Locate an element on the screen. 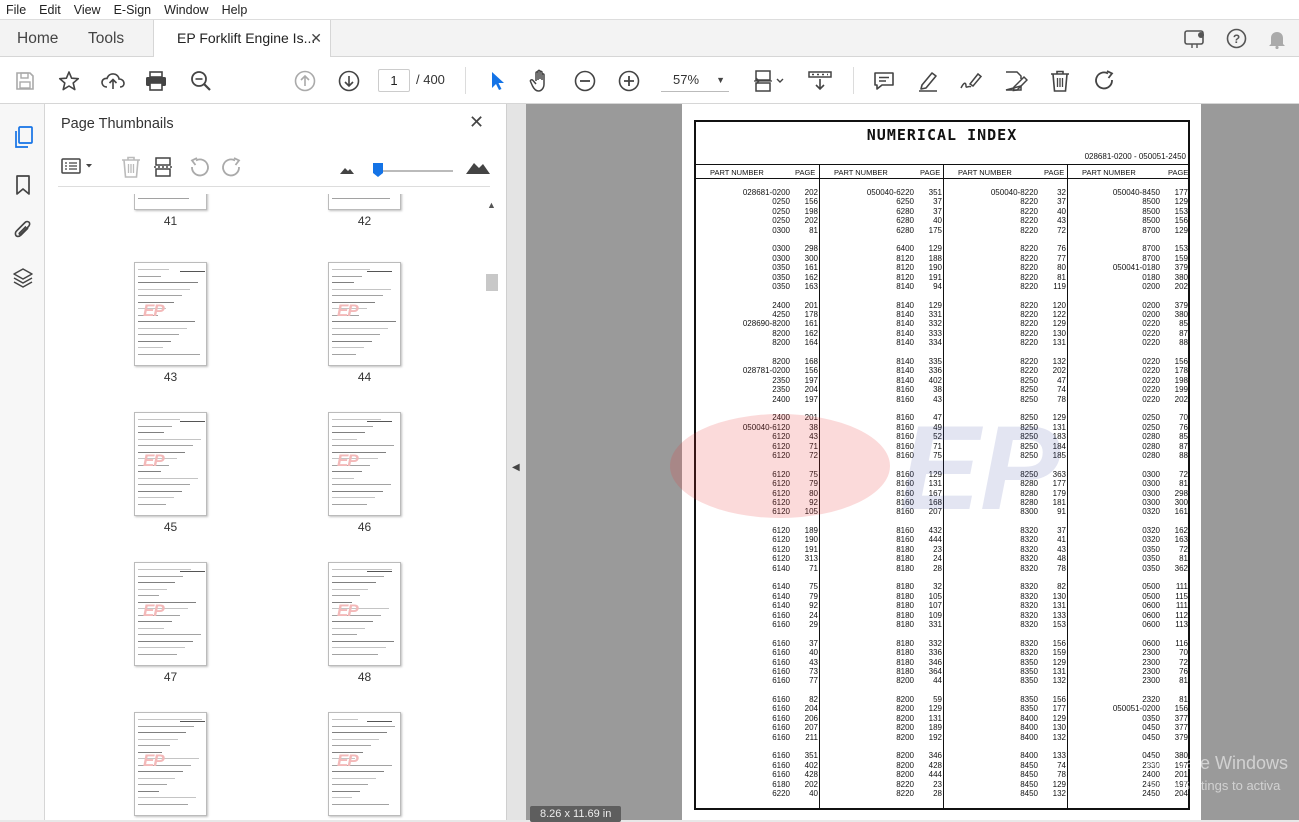 Image resolution: width=1299 pixels, height=822 pixels. menu-esign: E-Sign is located at coordinates (133, 10).